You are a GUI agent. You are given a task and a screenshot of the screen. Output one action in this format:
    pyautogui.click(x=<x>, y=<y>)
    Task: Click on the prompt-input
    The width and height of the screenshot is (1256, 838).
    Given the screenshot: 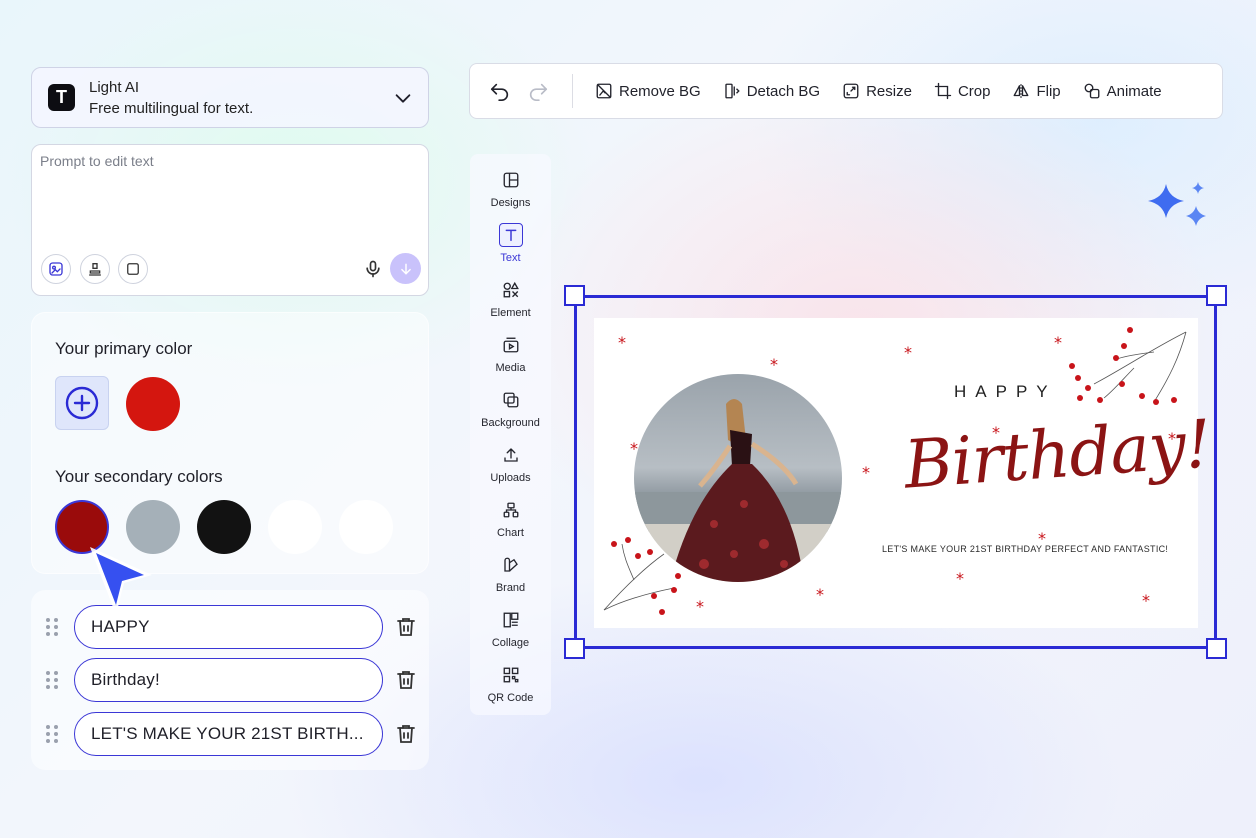 What is the action you would take?
    pyautogui.click(x=230, y=198)
    